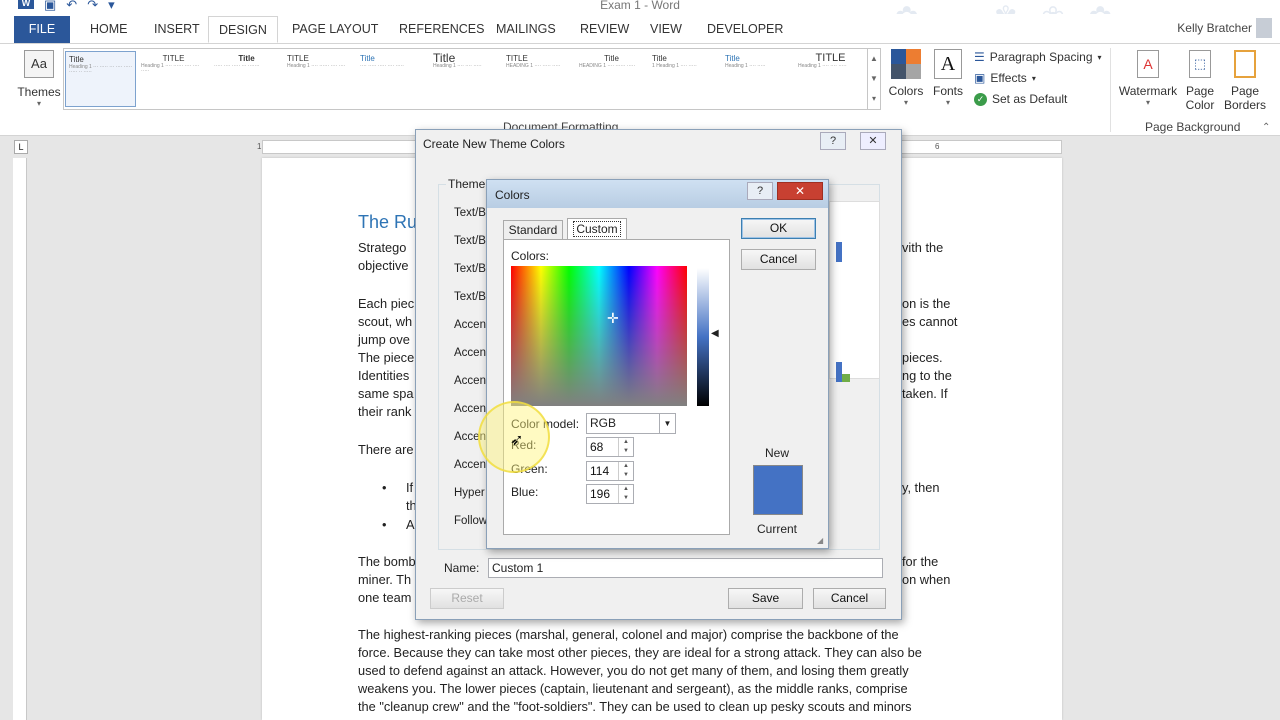 Image resolution: width=1280 pixels, height=720 pixels. I want to click on document-line-right: y, then, so click(921, 487).